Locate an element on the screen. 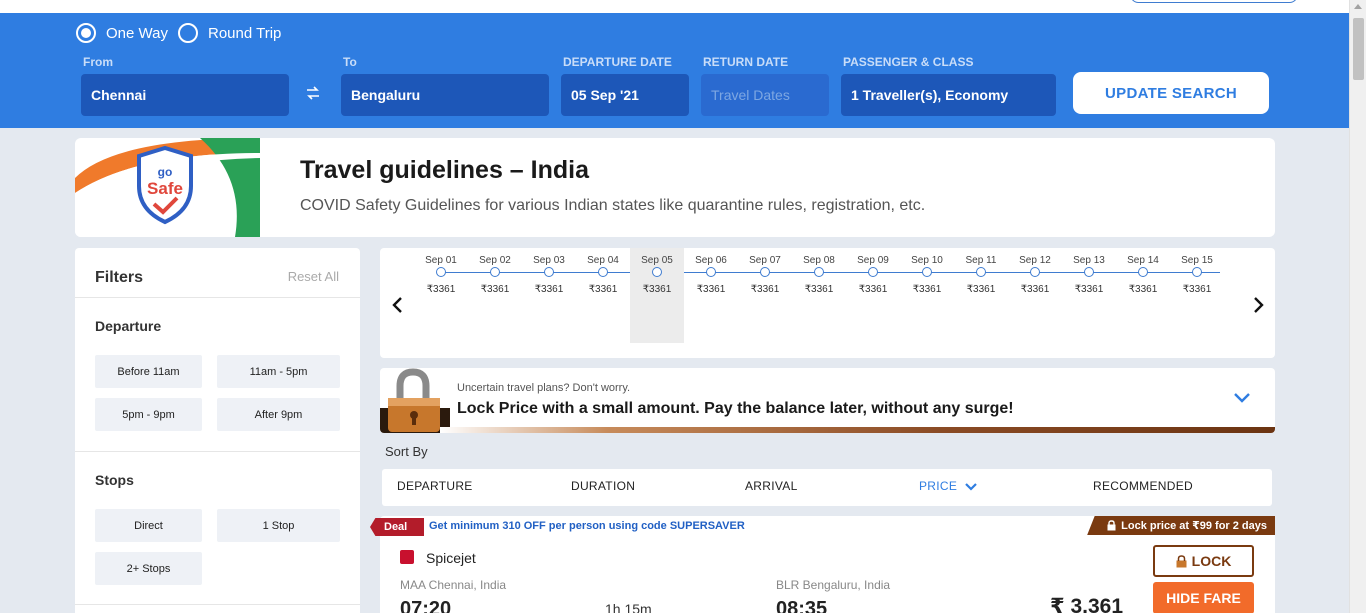 The width and height of the screenshot is (1366, 613). date-option: Sep 04 ₹3361 is located at coordinates (603, 295).